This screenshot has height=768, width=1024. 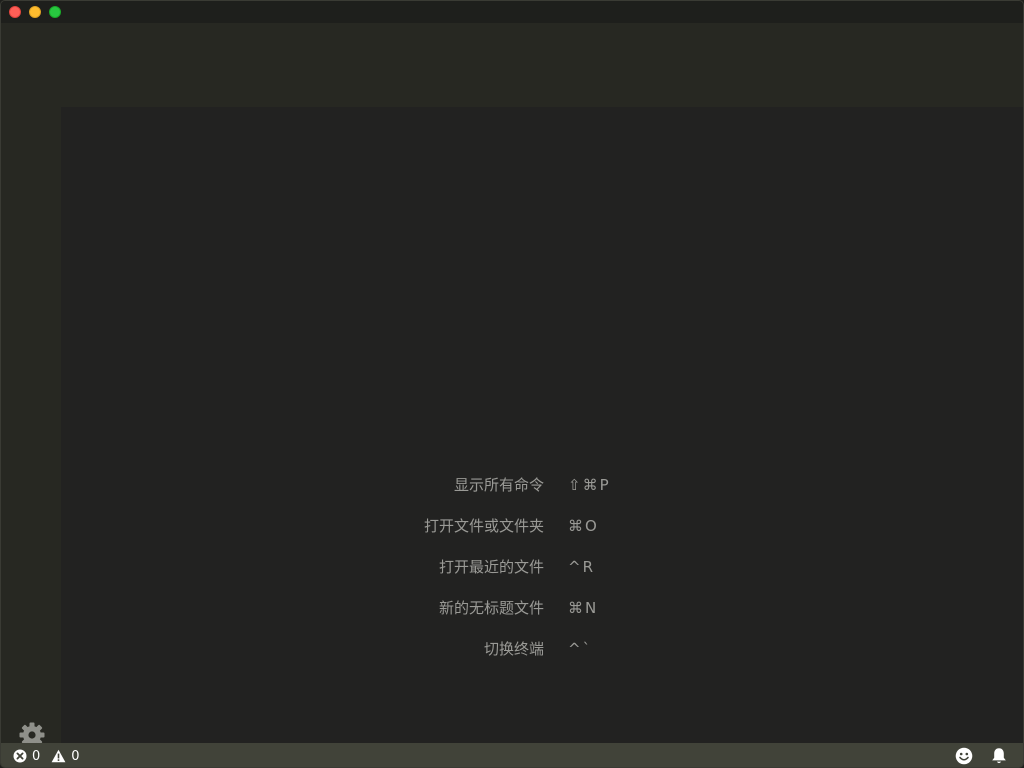 What do you see at coordinates (36, 756) in the screenshot?
I see `error-count: 0` at bounding box center [36, 756].